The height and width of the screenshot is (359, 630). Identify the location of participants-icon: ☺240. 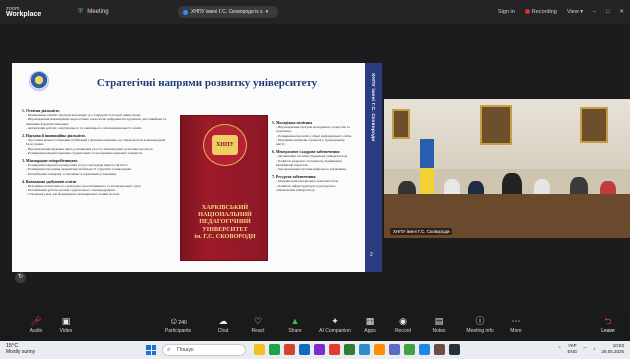
(178, 321).